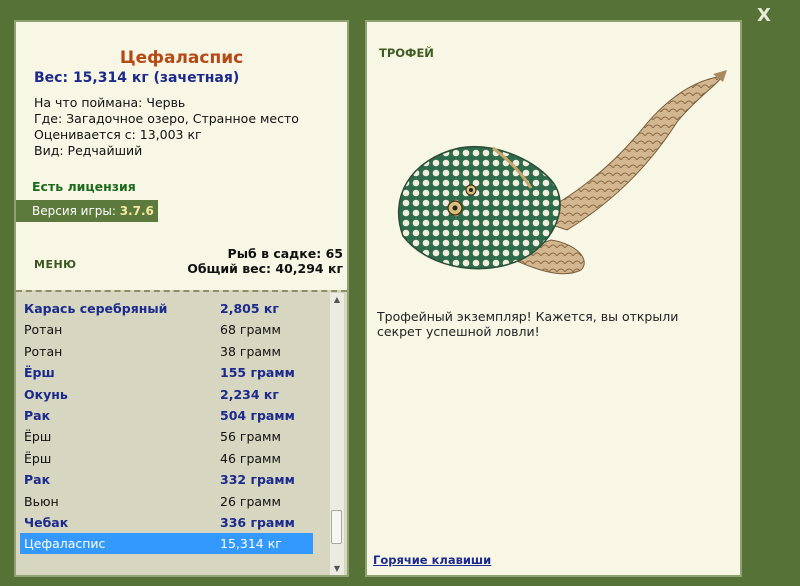  What do you see at coordinates (257, 522) in the screenshot?
I see `fish-row-weight: 336 грамм` at bounding box center [257, 522].